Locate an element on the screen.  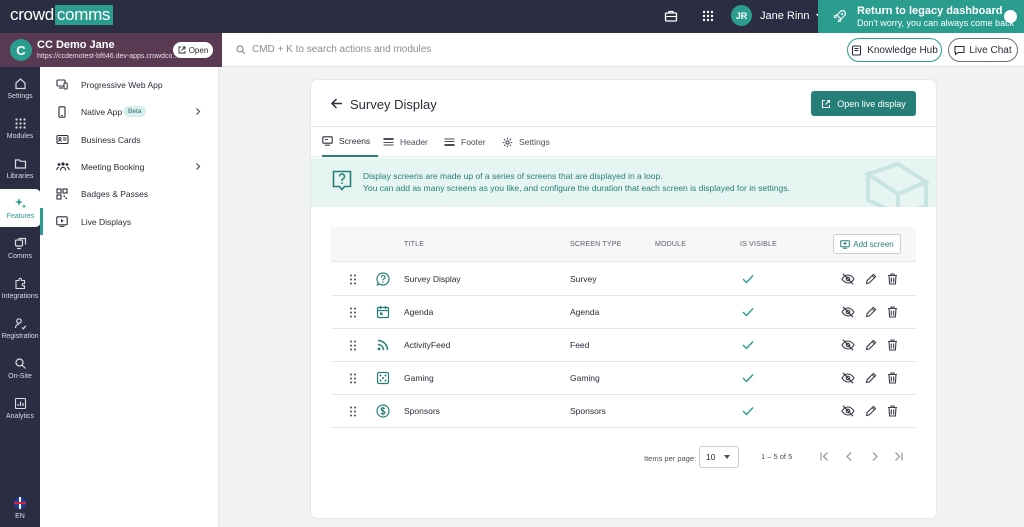
display-tabs: Screens Header Footer Settings is located at coordinates (623, 141).